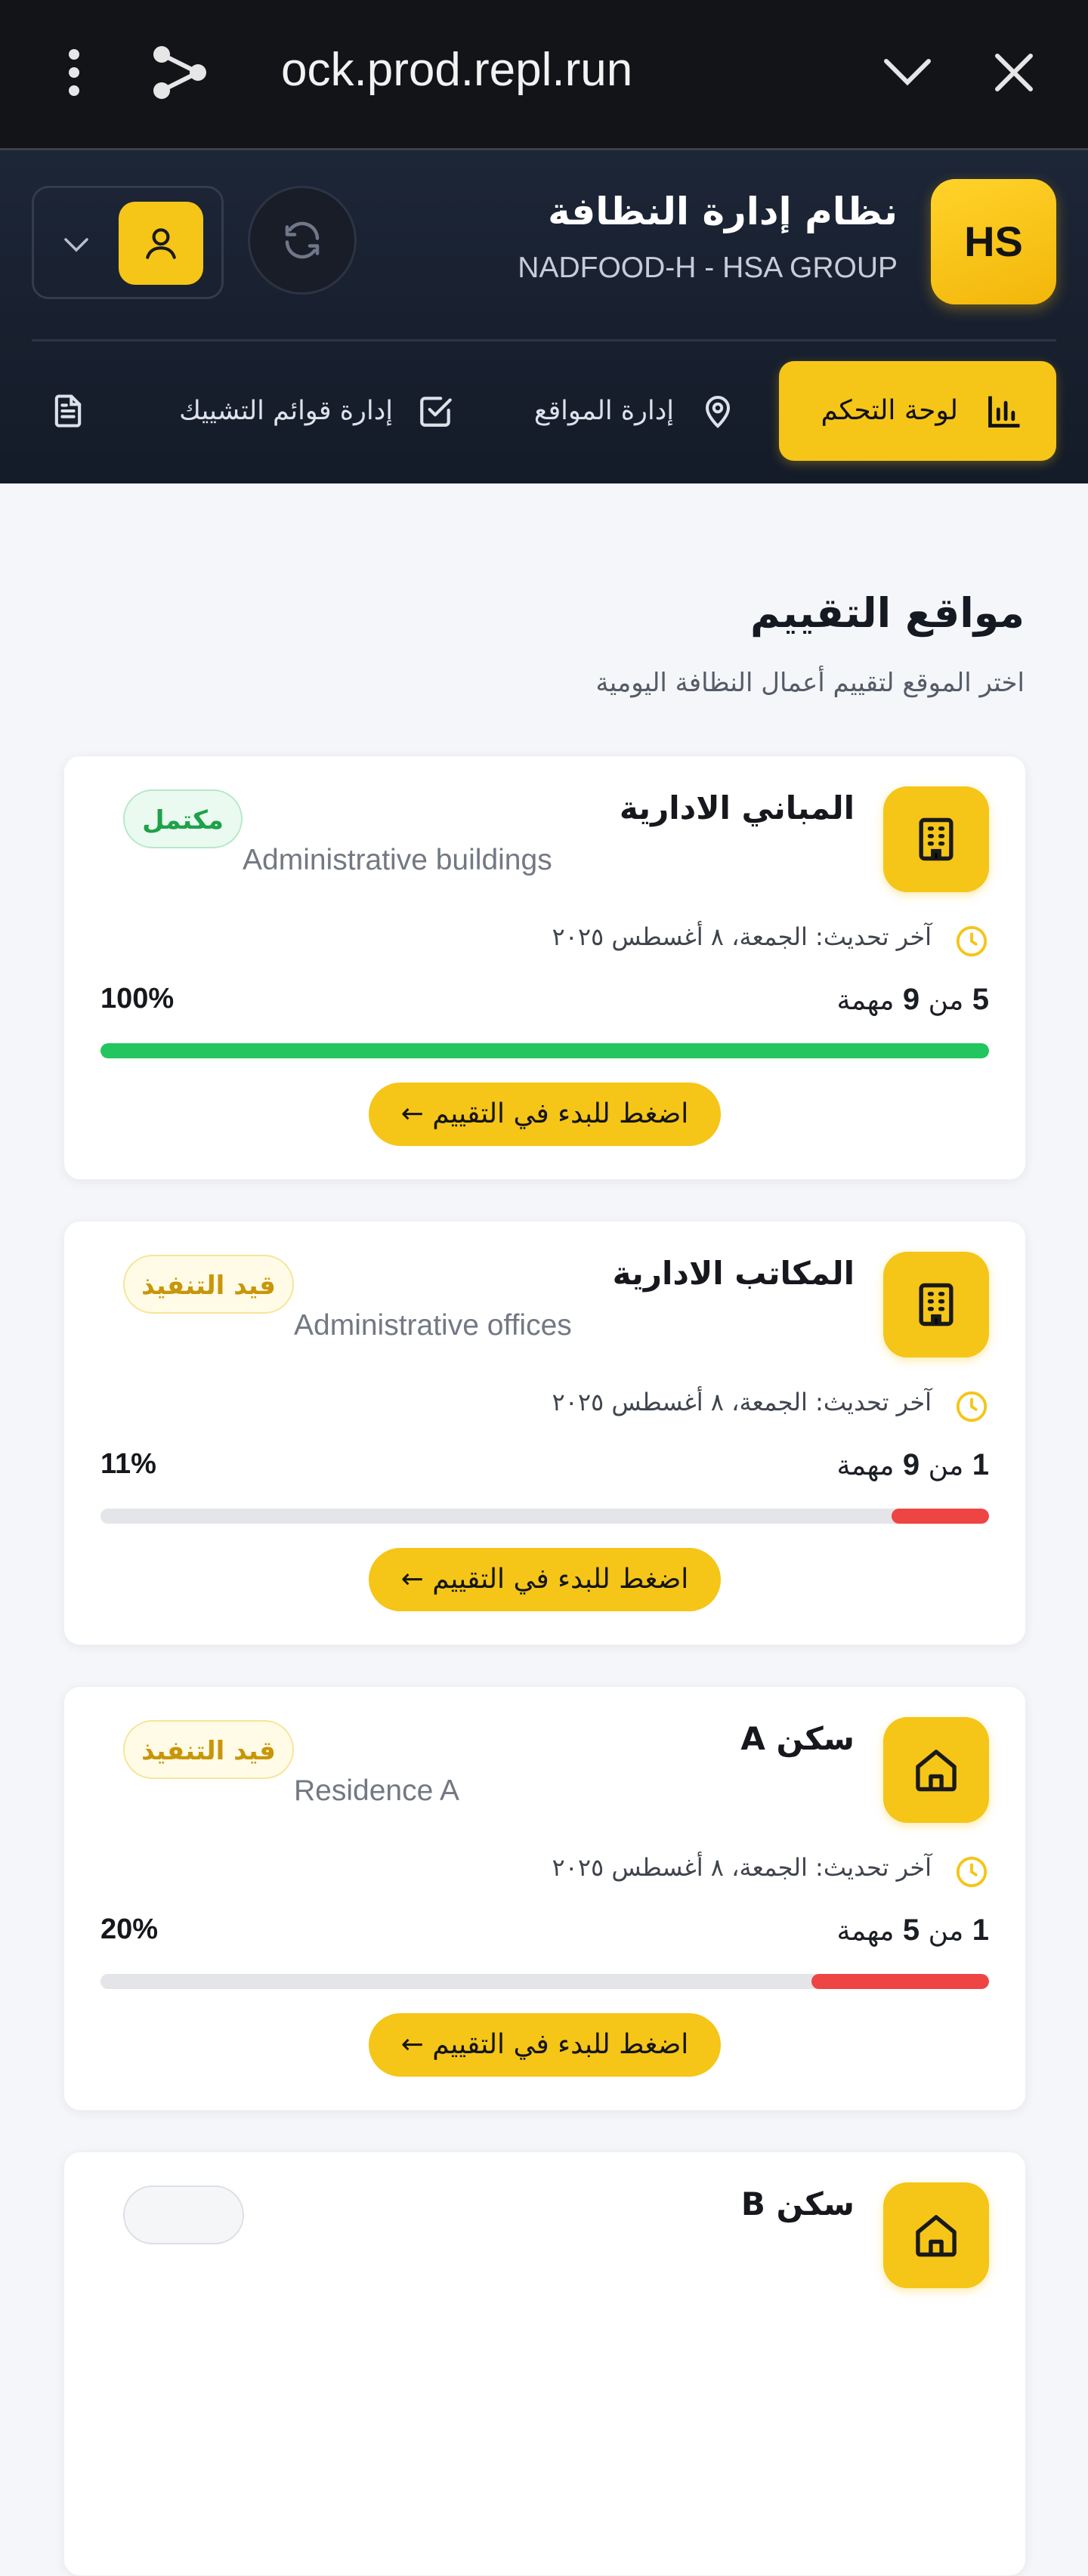 The image size is (1088, 2576). What do you see at coordinates (180, 74) in the screenshot?
I see `share-icon` at bounding box center [180, 74].